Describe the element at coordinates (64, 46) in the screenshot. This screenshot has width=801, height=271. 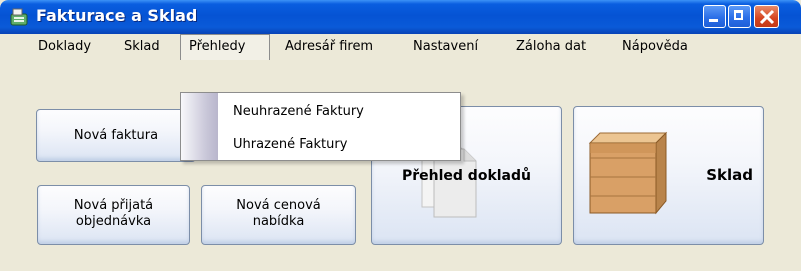
I see `menu-doklady: Doklady` at that location.